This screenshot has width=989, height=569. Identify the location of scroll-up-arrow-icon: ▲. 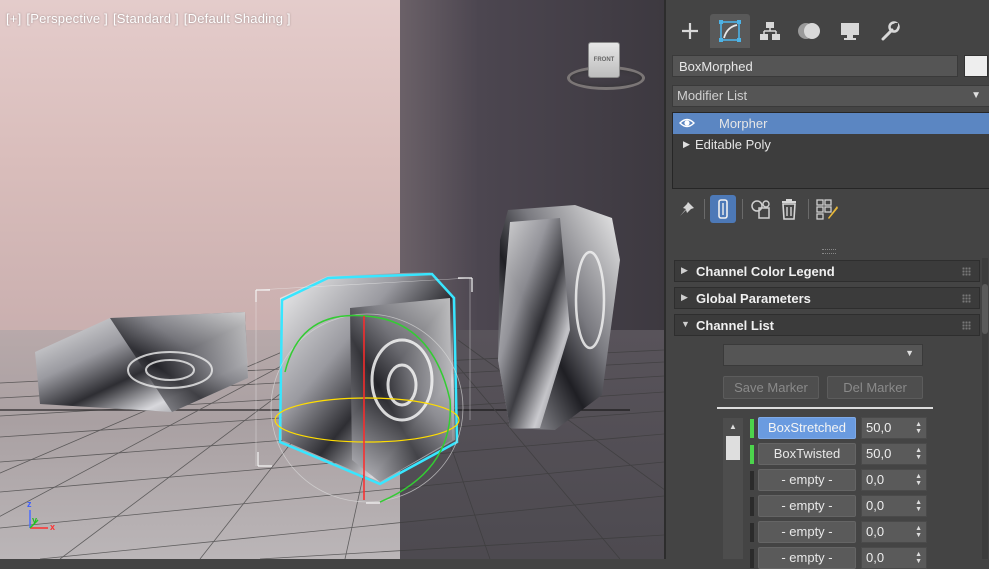
(733, 427).